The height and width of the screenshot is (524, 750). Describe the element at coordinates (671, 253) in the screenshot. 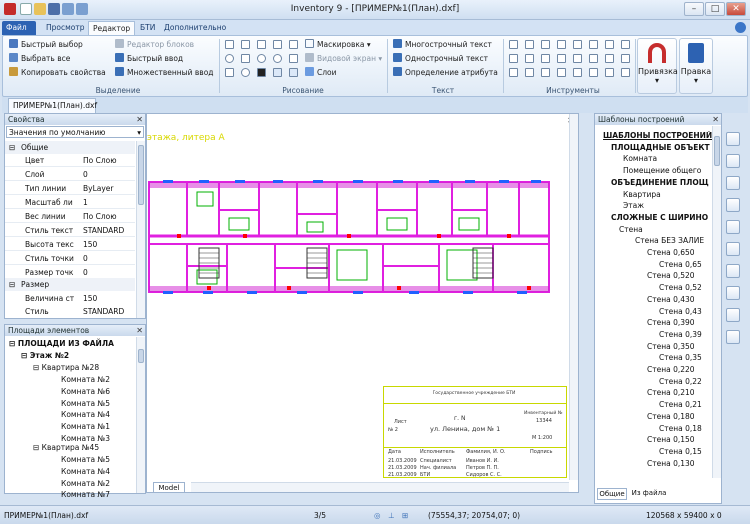

I see `template-item: Стена 0,650` at that location.